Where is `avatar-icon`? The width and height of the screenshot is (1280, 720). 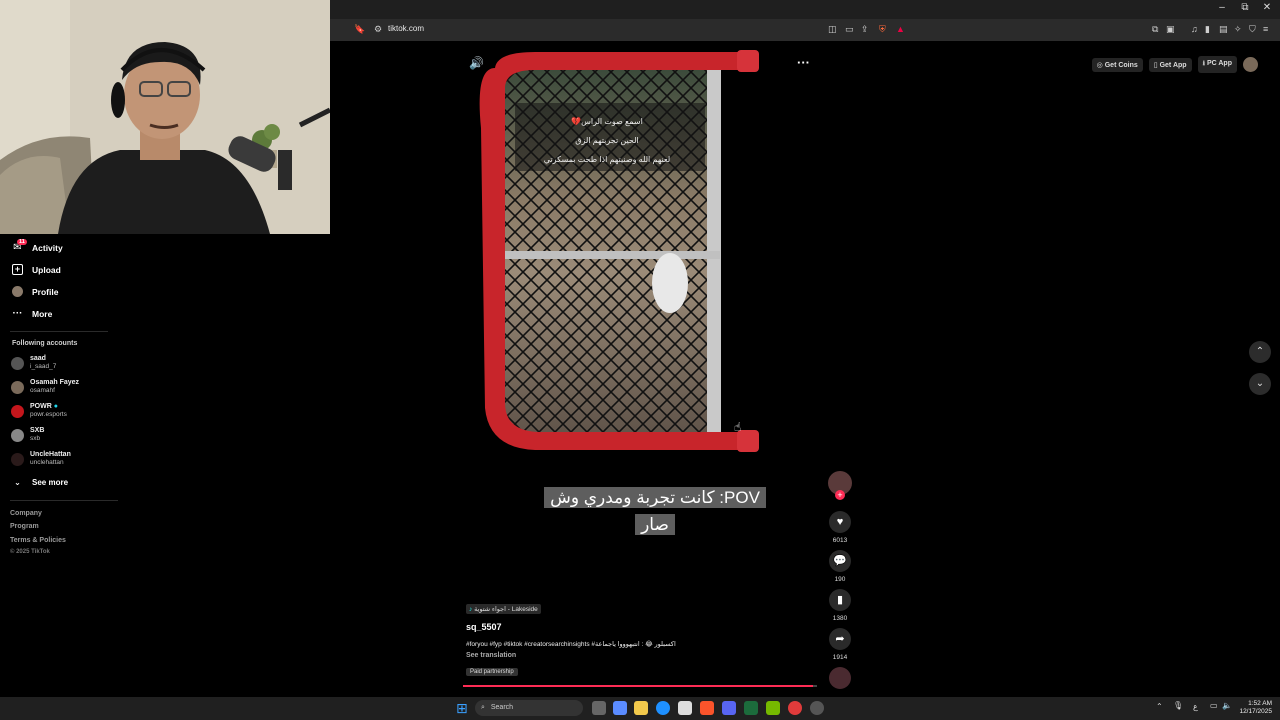
avatar-icon is located at coordinates (17, 291).